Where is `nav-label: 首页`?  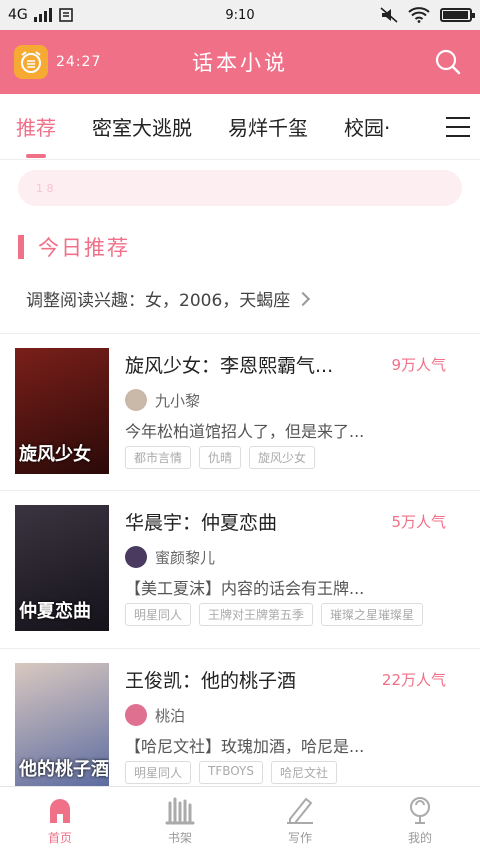
nav-label: 首页 is located at coordinates (59, 838).